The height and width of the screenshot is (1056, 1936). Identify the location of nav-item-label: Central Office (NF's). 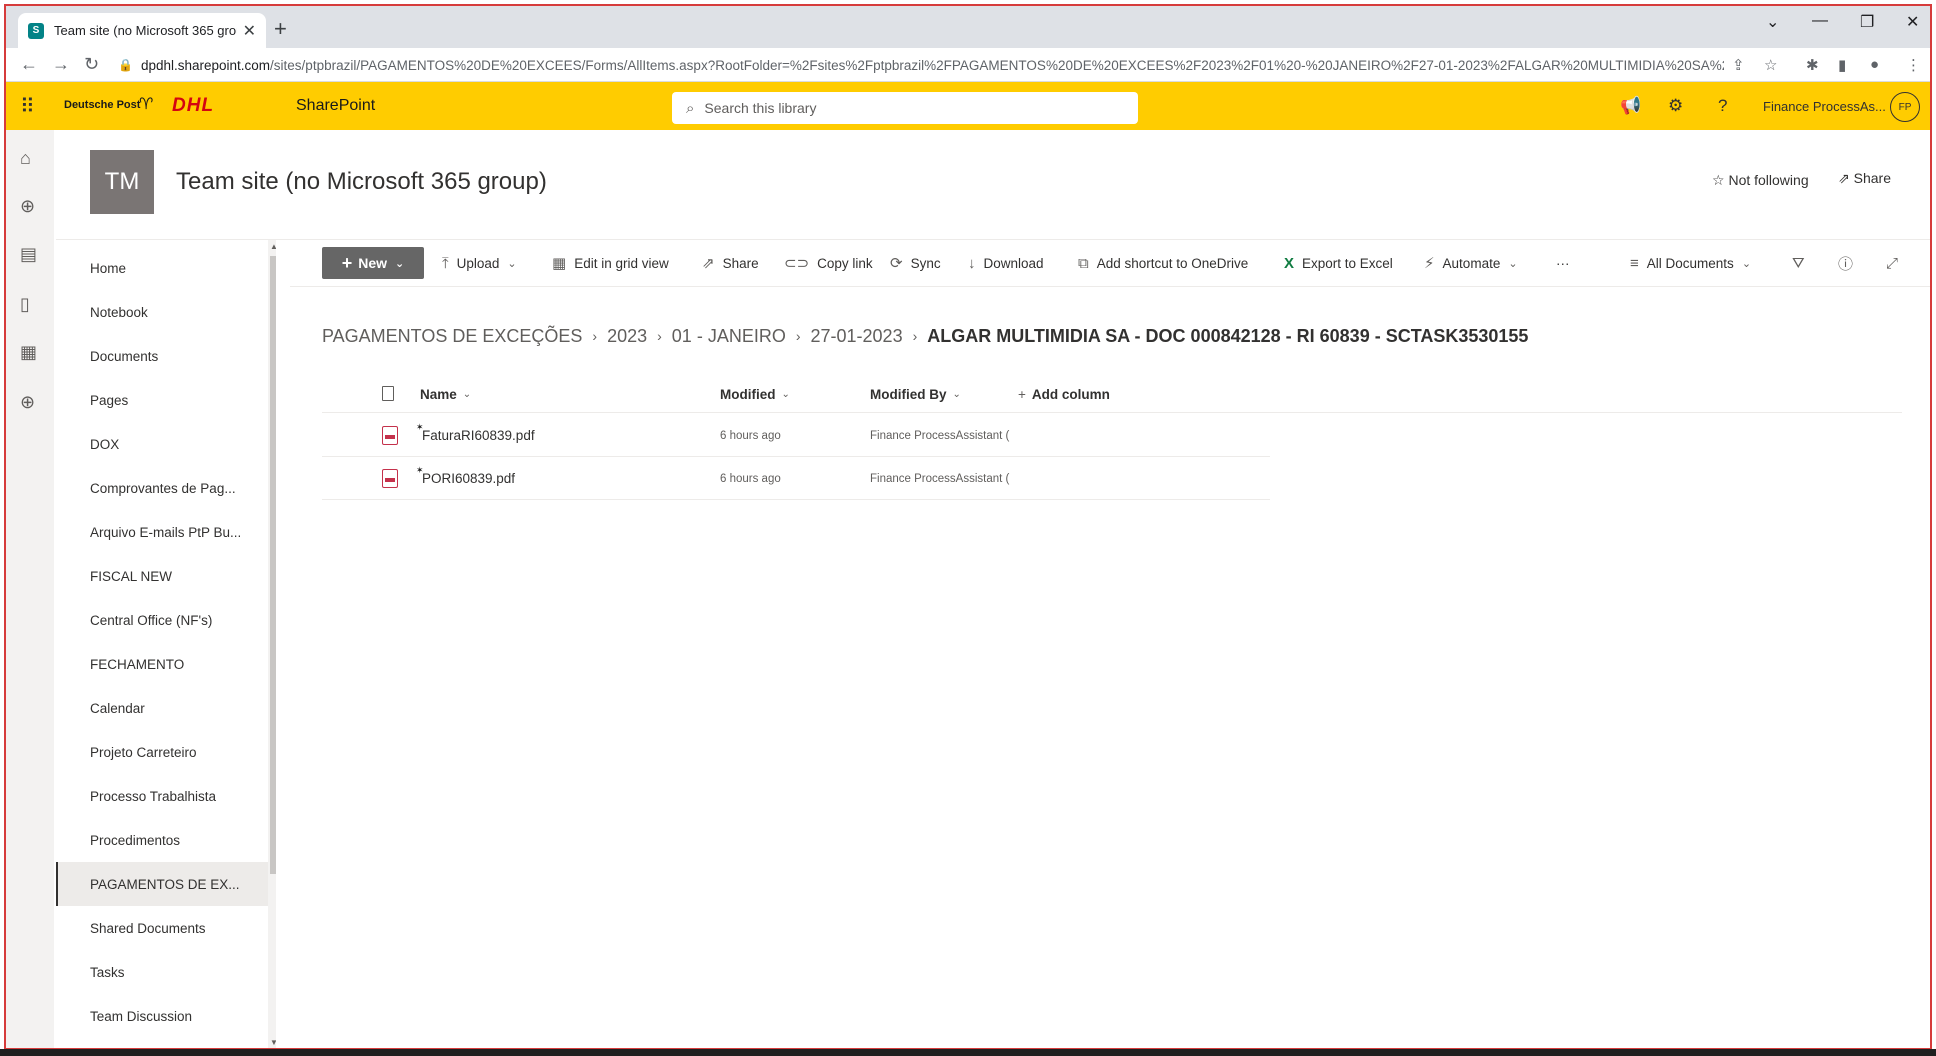
(151, 620).